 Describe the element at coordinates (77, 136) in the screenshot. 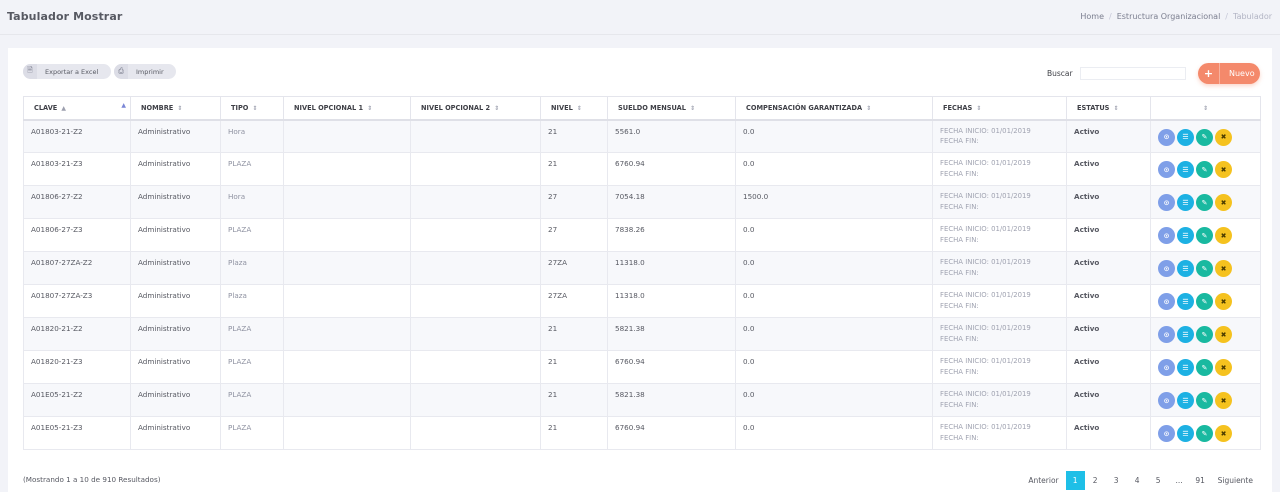

I see `cell-clave: A01803-21-Z2` at that location.